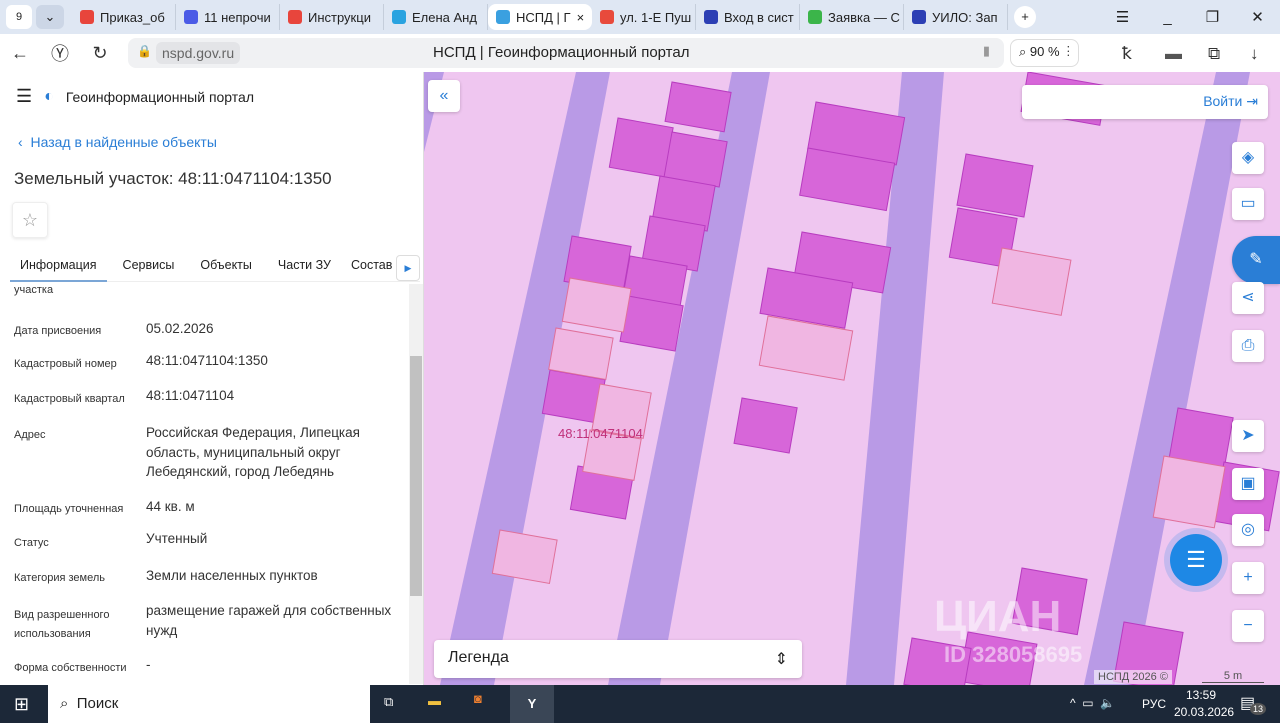  I want to click on copyright: НСПД 2026 ©, so click(1133, 677).